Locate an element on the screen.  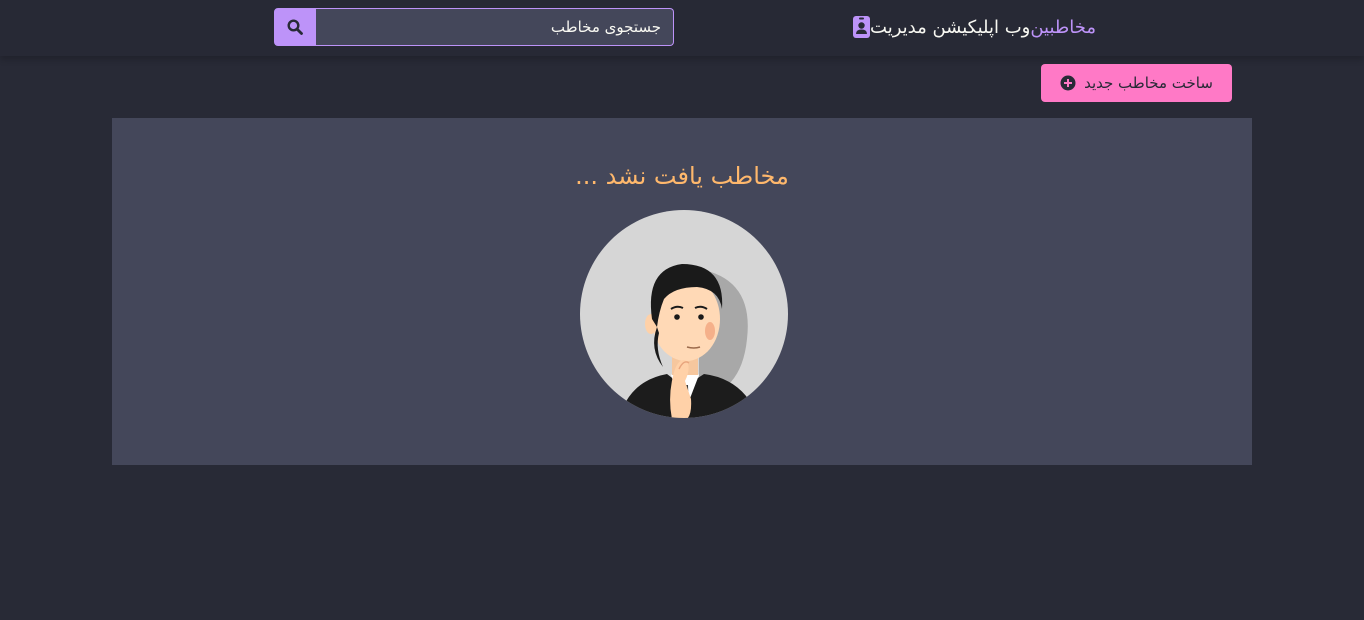
app-brand: وب اپلیکیشن مدیریت مخاطبین is located at coordinates (974, 27).